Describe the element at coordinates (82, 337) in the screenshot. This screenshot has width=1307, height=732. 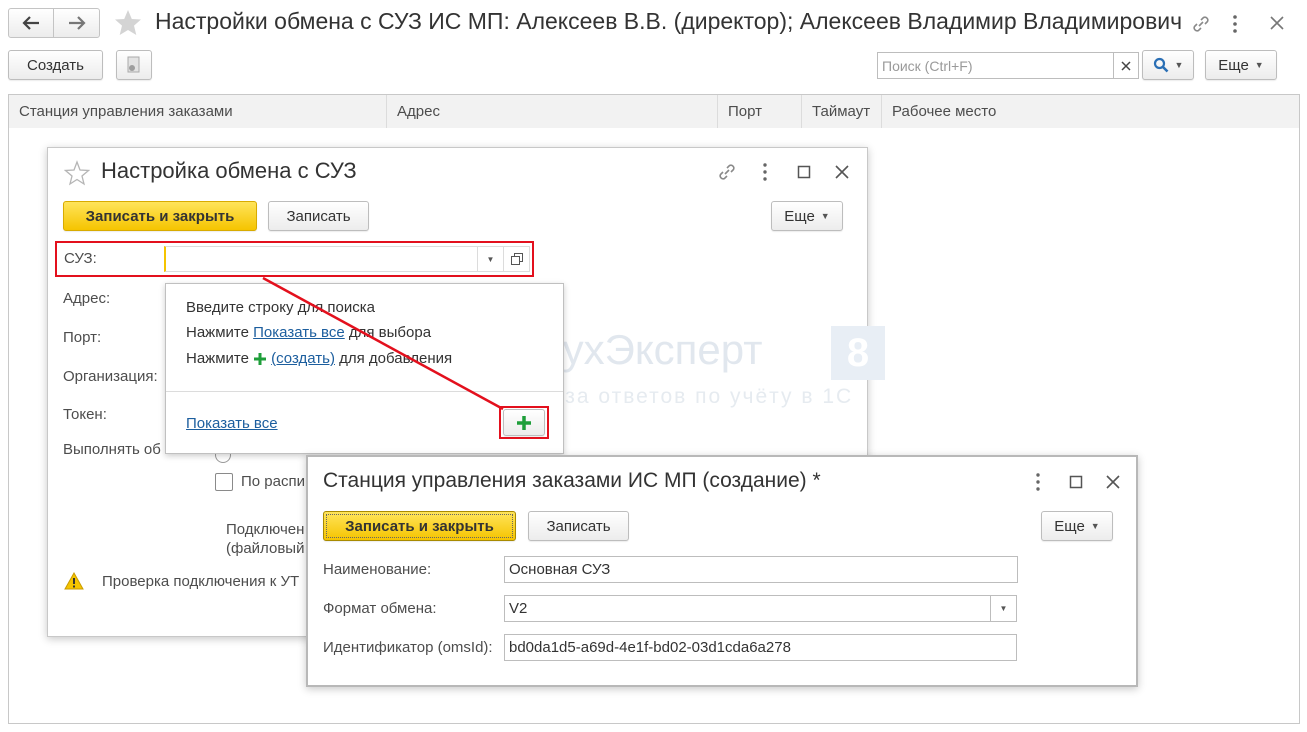
I see `port-label: Порт:` at that location.